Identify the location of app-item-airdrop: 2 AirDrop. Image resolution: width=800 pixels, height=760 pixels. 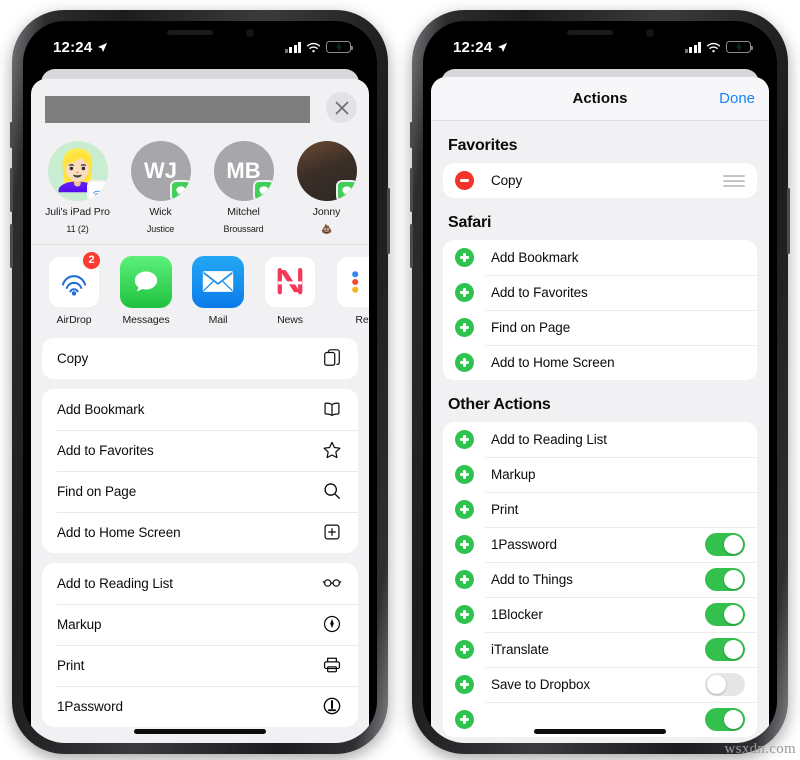
(74, 288).